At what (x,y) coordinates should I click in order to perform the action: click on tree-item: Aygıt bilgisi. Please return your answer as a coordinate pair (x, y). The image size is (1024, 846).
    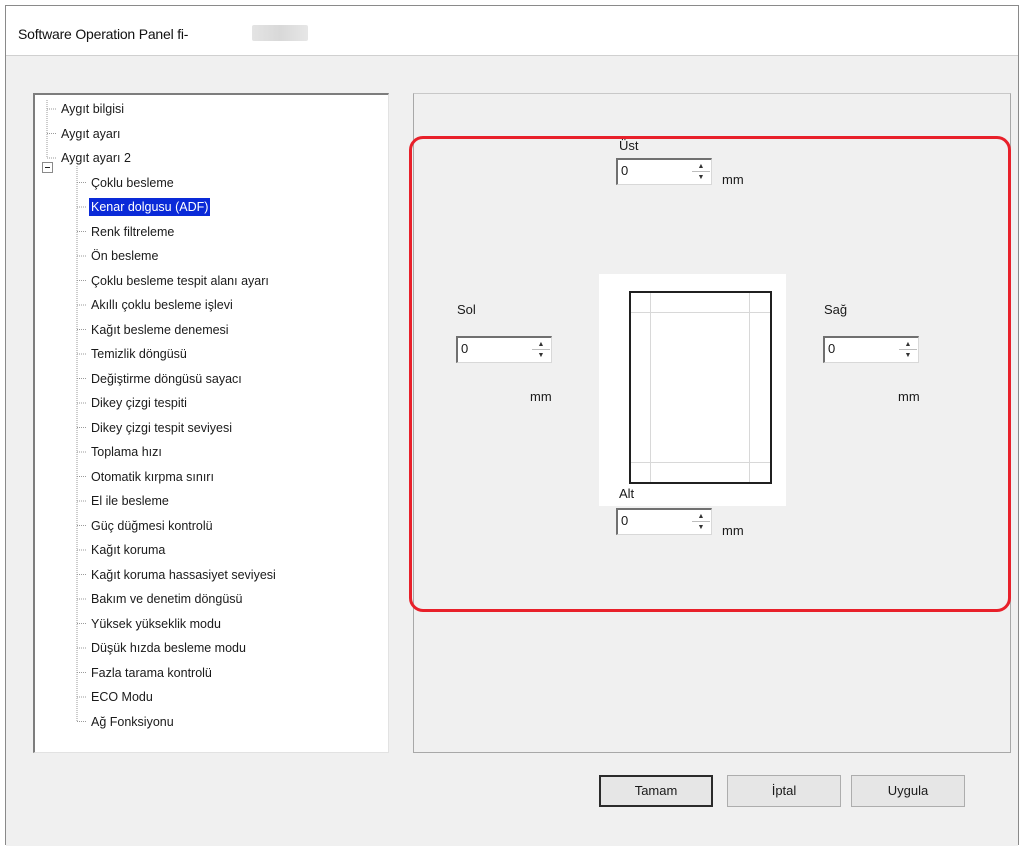
    Looking at the image, I should click on (92, 109).